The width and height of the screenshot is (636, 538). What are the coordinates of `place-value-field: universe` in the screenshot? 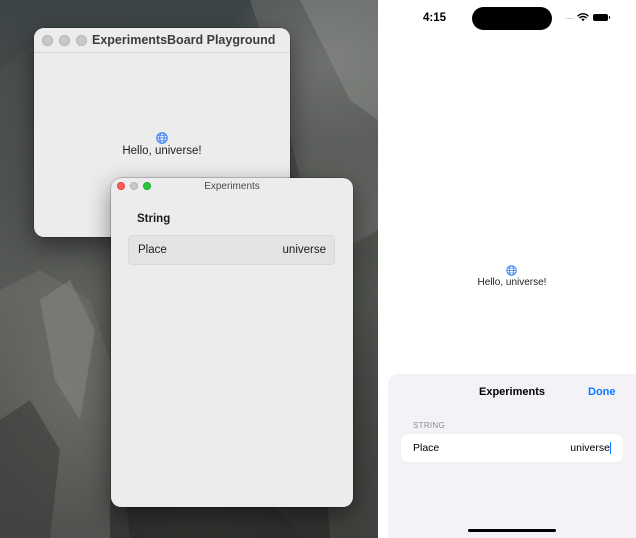 It's located at (304, 250).